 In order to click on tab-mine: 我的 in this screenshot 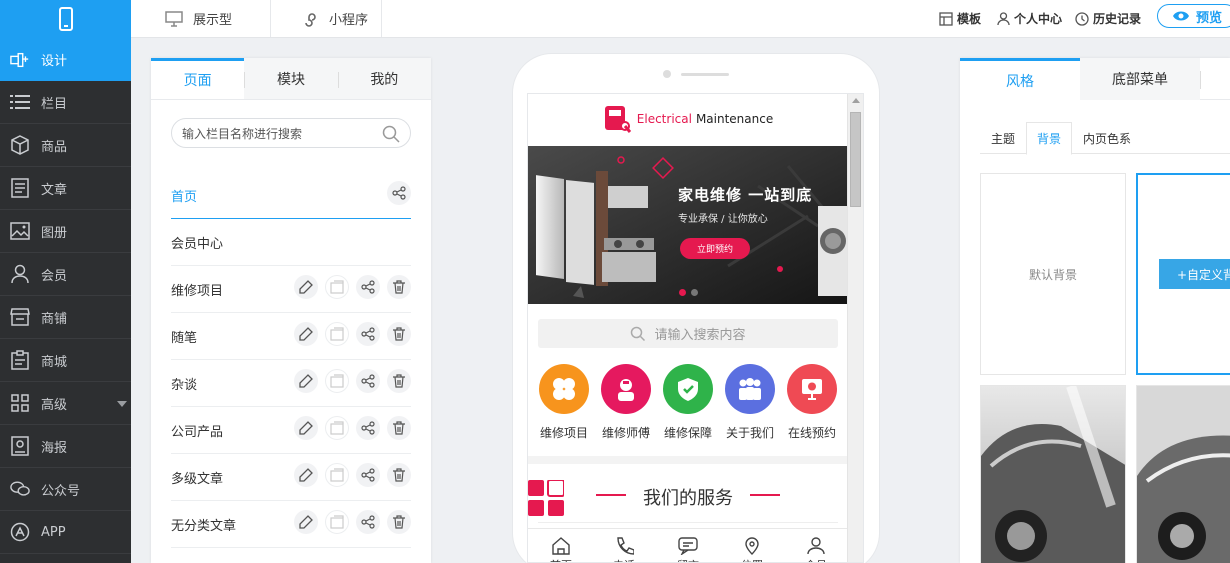, I will do `click(384, 78)`.